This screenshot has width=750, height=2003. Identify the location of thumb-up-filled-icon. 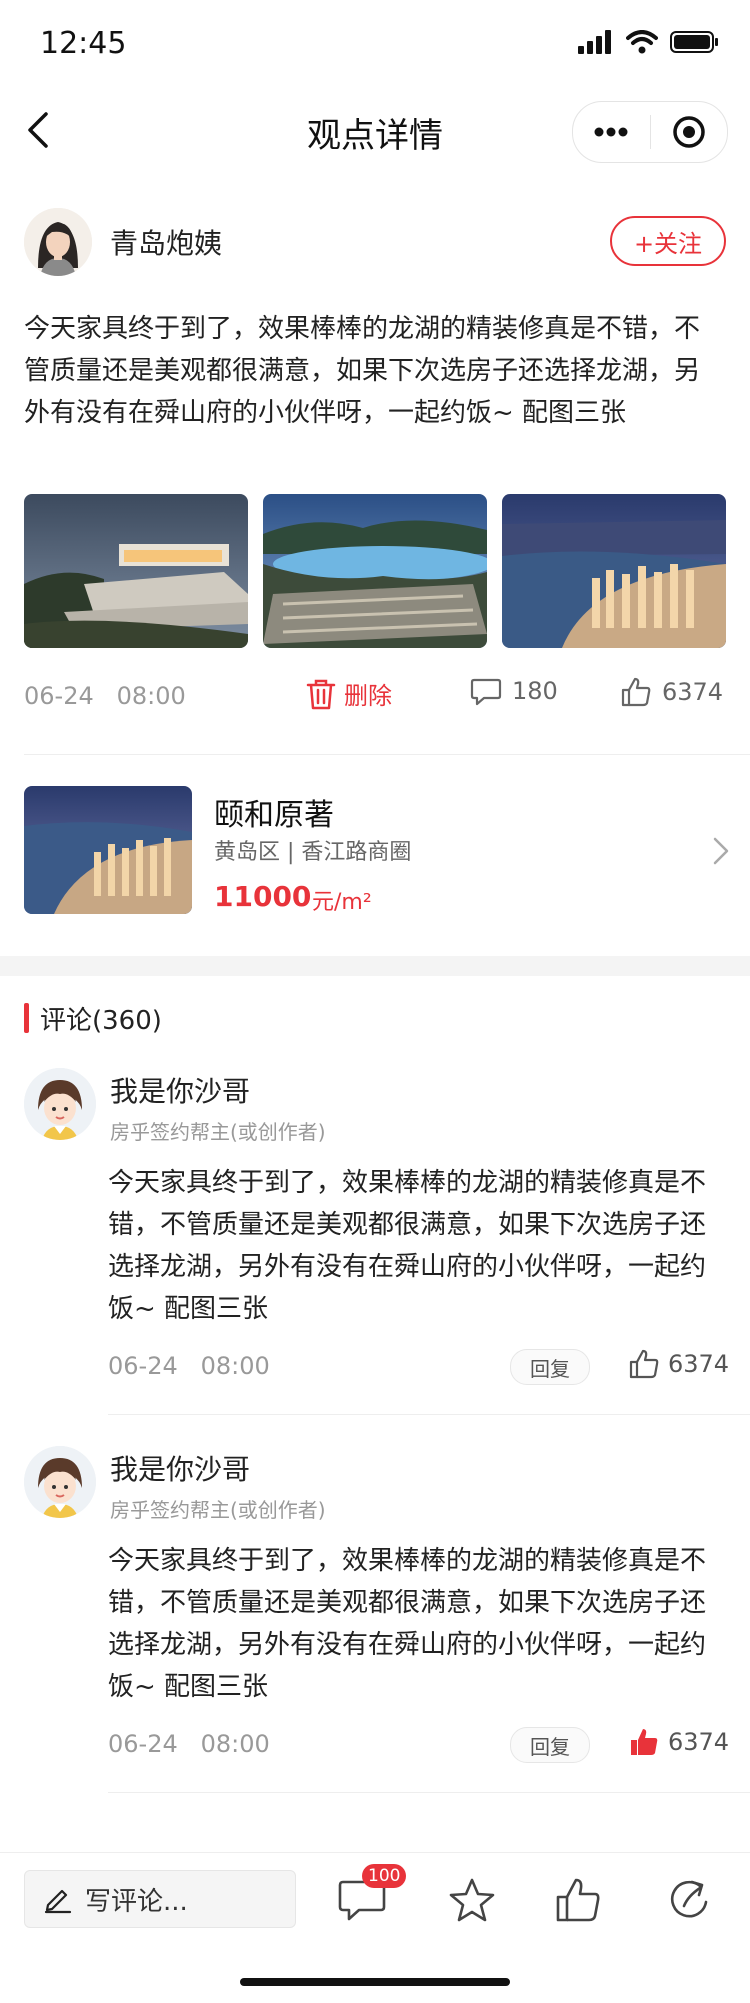
(644, 1742).